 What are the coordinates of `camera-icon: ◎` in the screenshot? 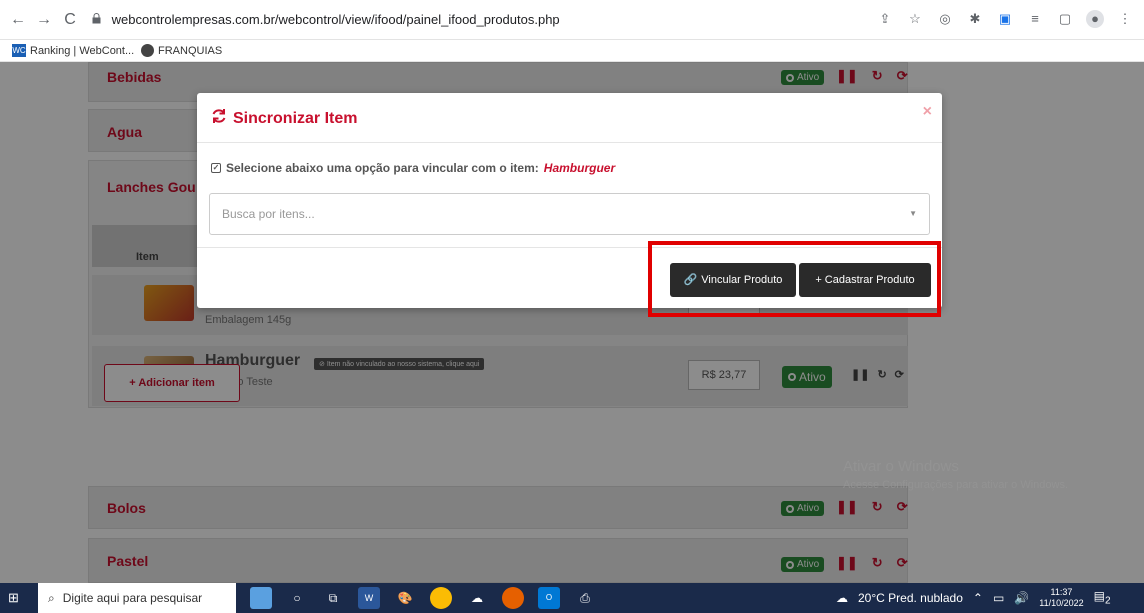 It's located at (945, 19).